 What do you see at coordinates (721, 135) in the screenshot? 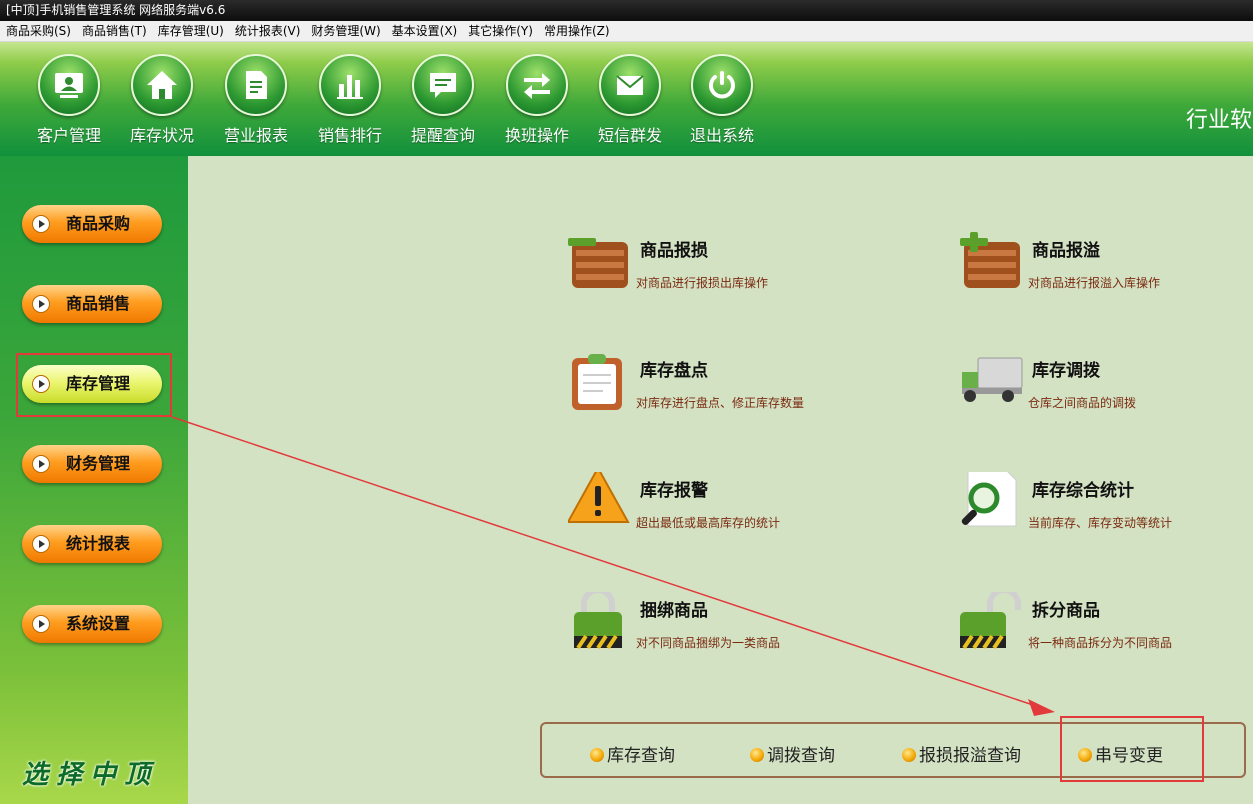
I see `toolbar-label: 退出系统` at bounding box center [721, 135].